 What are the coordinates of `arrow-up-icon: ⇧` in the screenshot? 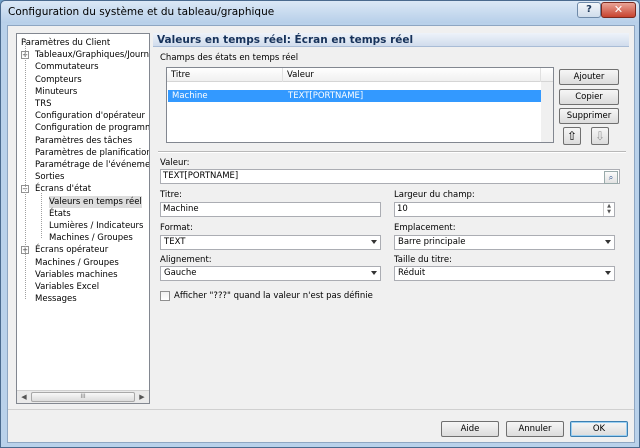 It's located at (572, 136).